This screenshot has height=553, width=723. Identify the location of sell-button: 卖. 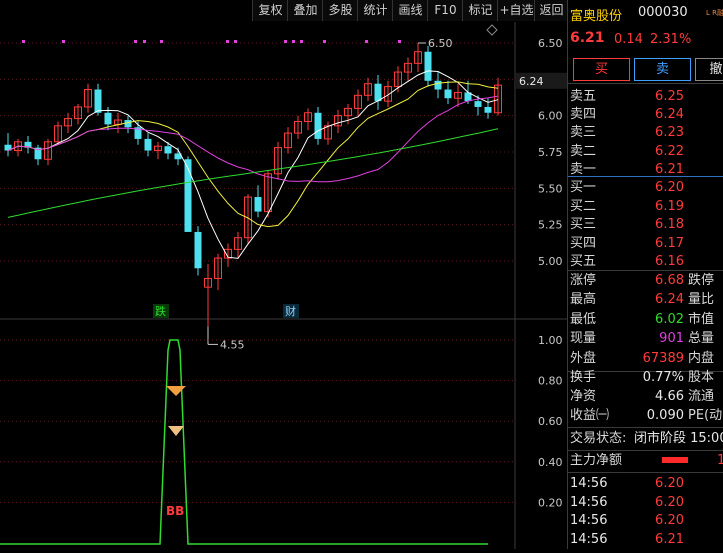
(662, 69).